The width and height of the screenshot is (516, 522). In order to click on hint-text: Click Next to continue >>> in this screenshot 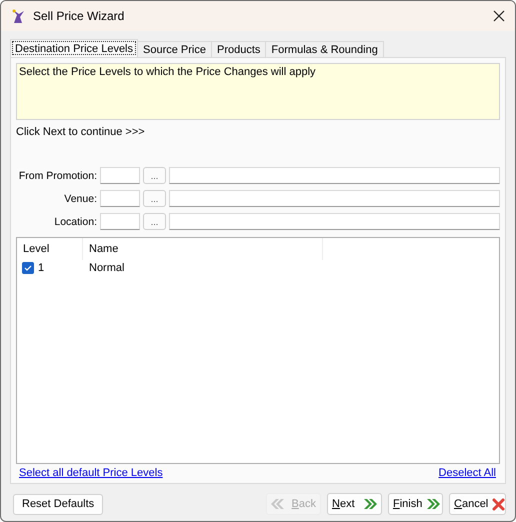, I will do `click(81, 132)`.